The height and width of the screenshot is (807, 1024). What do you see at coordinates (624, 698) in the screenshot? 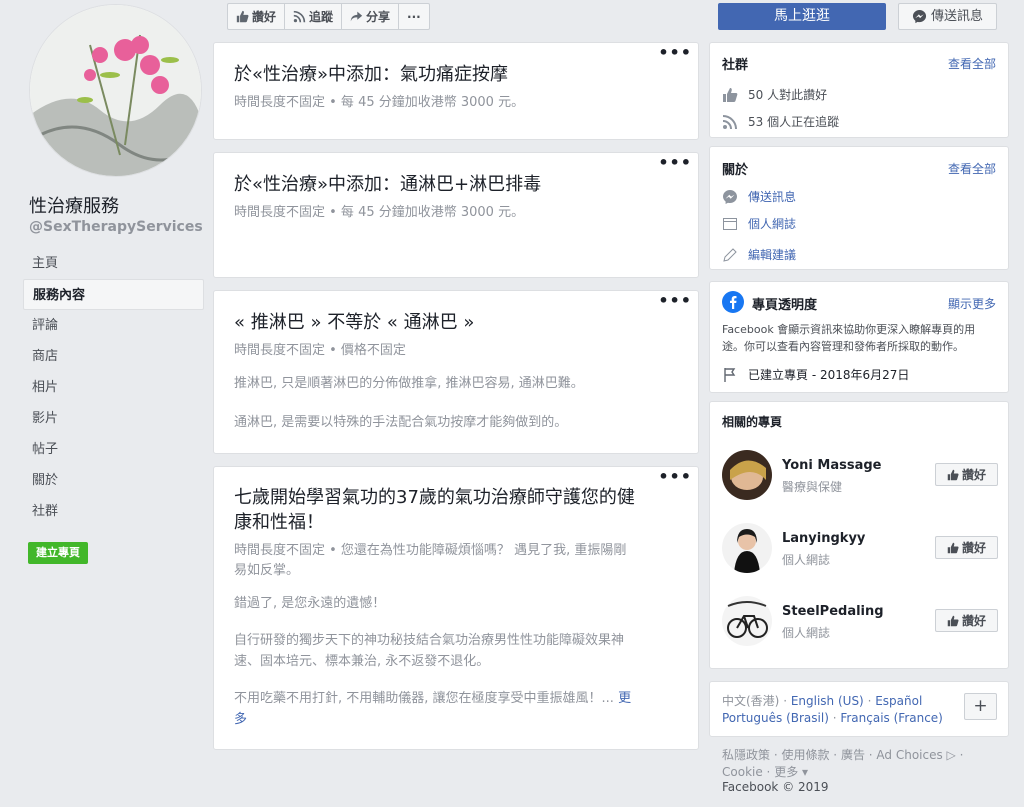
I see `see-more-link: 更` at bounding box center [624, 698].